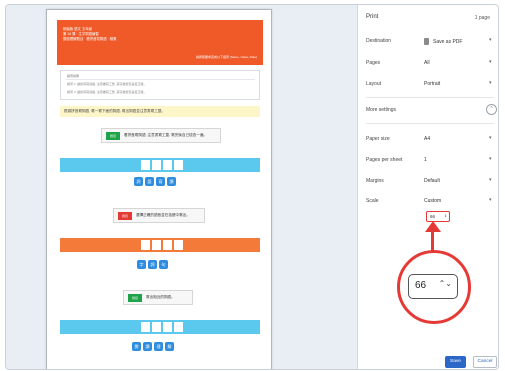  Describe the element at coordinates (432, 84) in the screenshot. I see `layout-select: Portrait` at that location.